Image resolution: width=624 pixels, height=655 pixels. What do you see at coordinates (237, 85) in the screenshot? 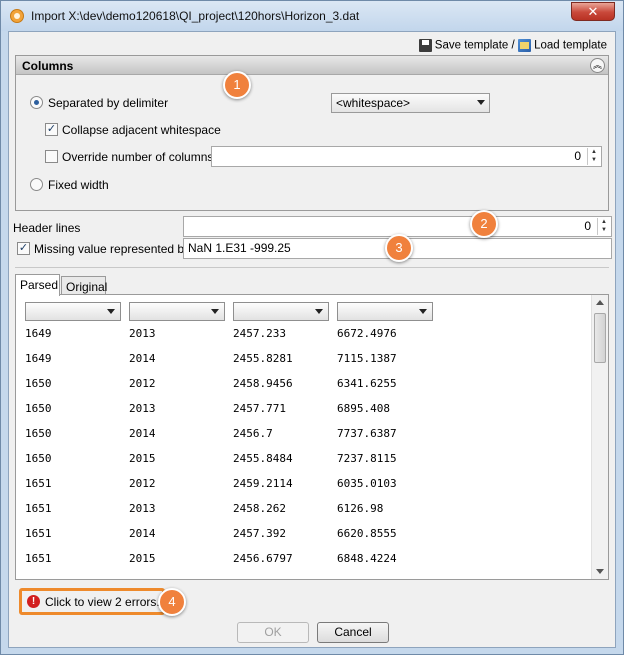
I see `callout-1: 1` at bounding box center [237, 85].